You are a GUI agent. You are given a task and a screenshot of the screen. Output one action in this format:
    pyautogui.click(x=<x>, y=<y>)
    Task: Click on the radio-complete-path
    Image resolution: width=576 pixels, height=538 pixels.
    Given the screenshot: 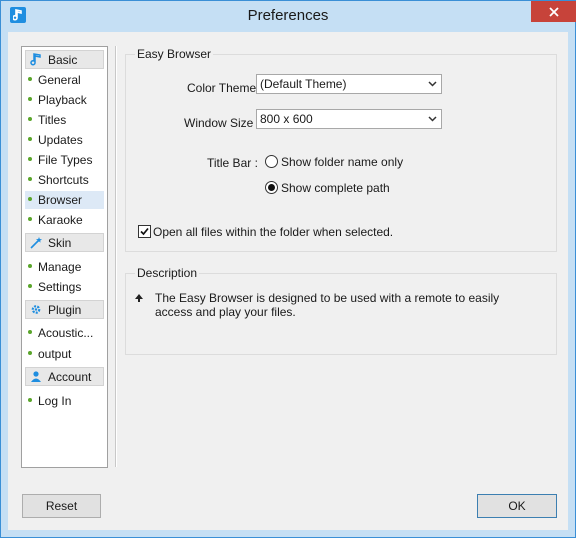 What is the action you would take?
    pyautogui.click(x=271, y=187)
    